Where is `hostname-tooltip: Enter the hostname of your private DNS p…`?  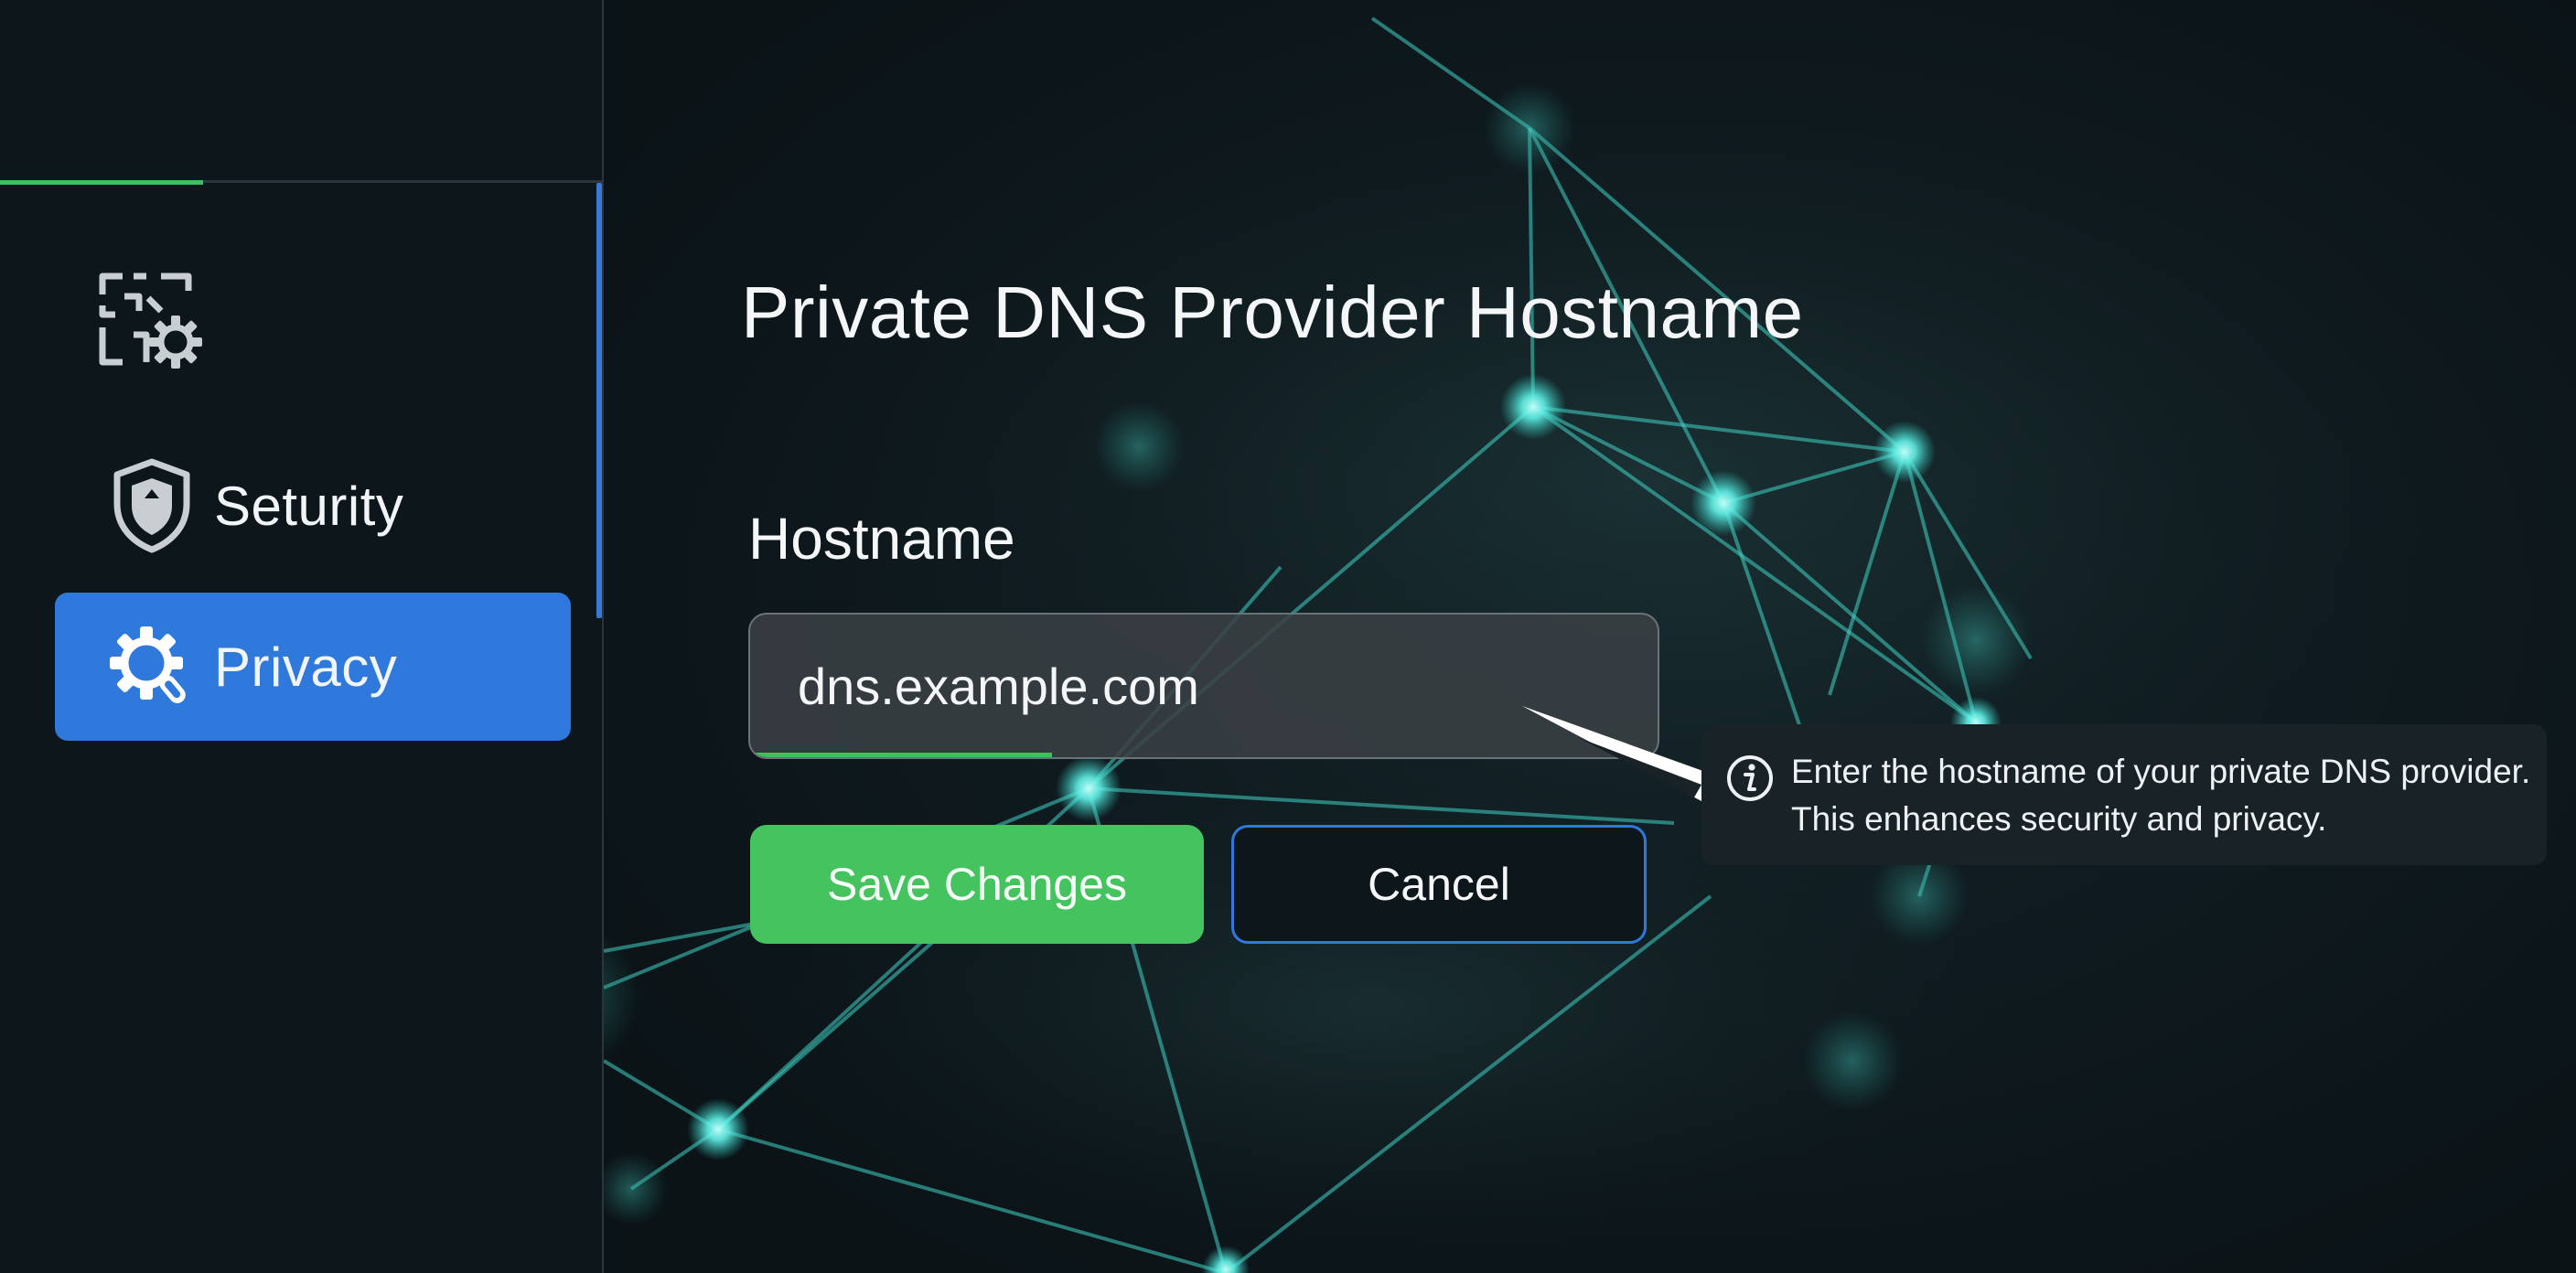 hostname-tooltip: Enter the hostname of your private DNS p… is located at coordinates (2124, 794).